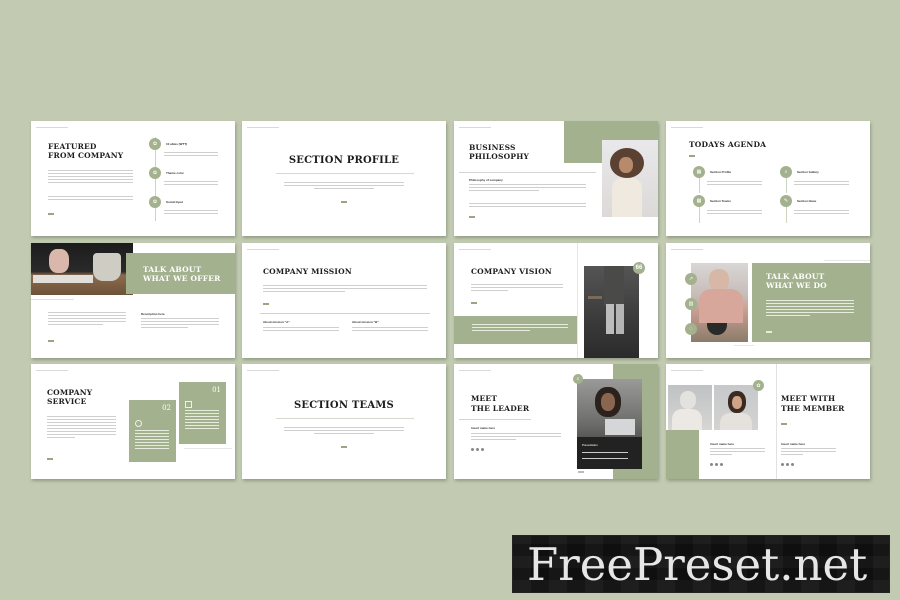 Image resolution: width=900 pixels, height=600 pixels. Describe the element at coordinates (166, 408) in the screenshot. I see `card-number: 02` at that location.